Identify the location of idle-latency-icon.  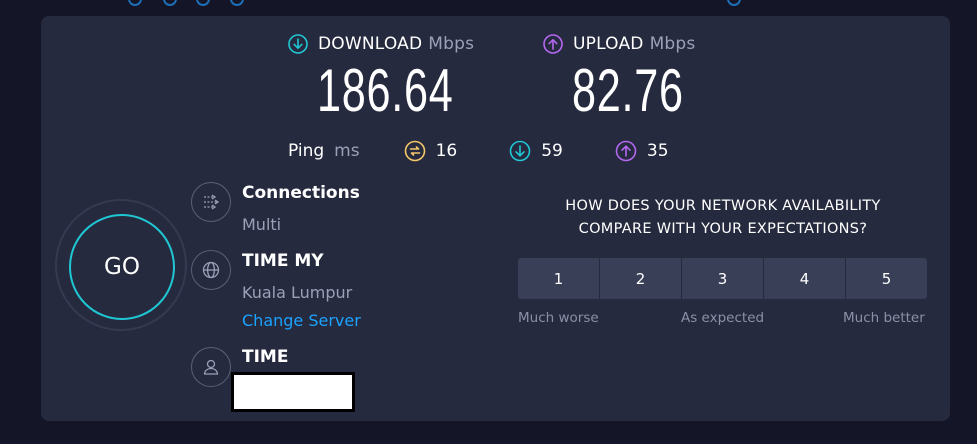
(414, 151).